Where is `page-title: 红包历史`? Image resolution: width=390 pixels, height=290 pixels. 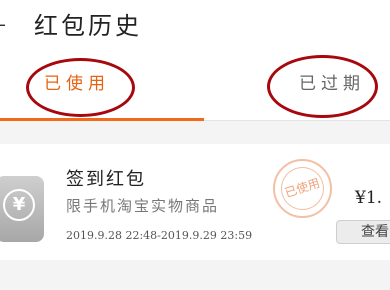
page-title: 红包历史 is located at coordinates (88, 26).